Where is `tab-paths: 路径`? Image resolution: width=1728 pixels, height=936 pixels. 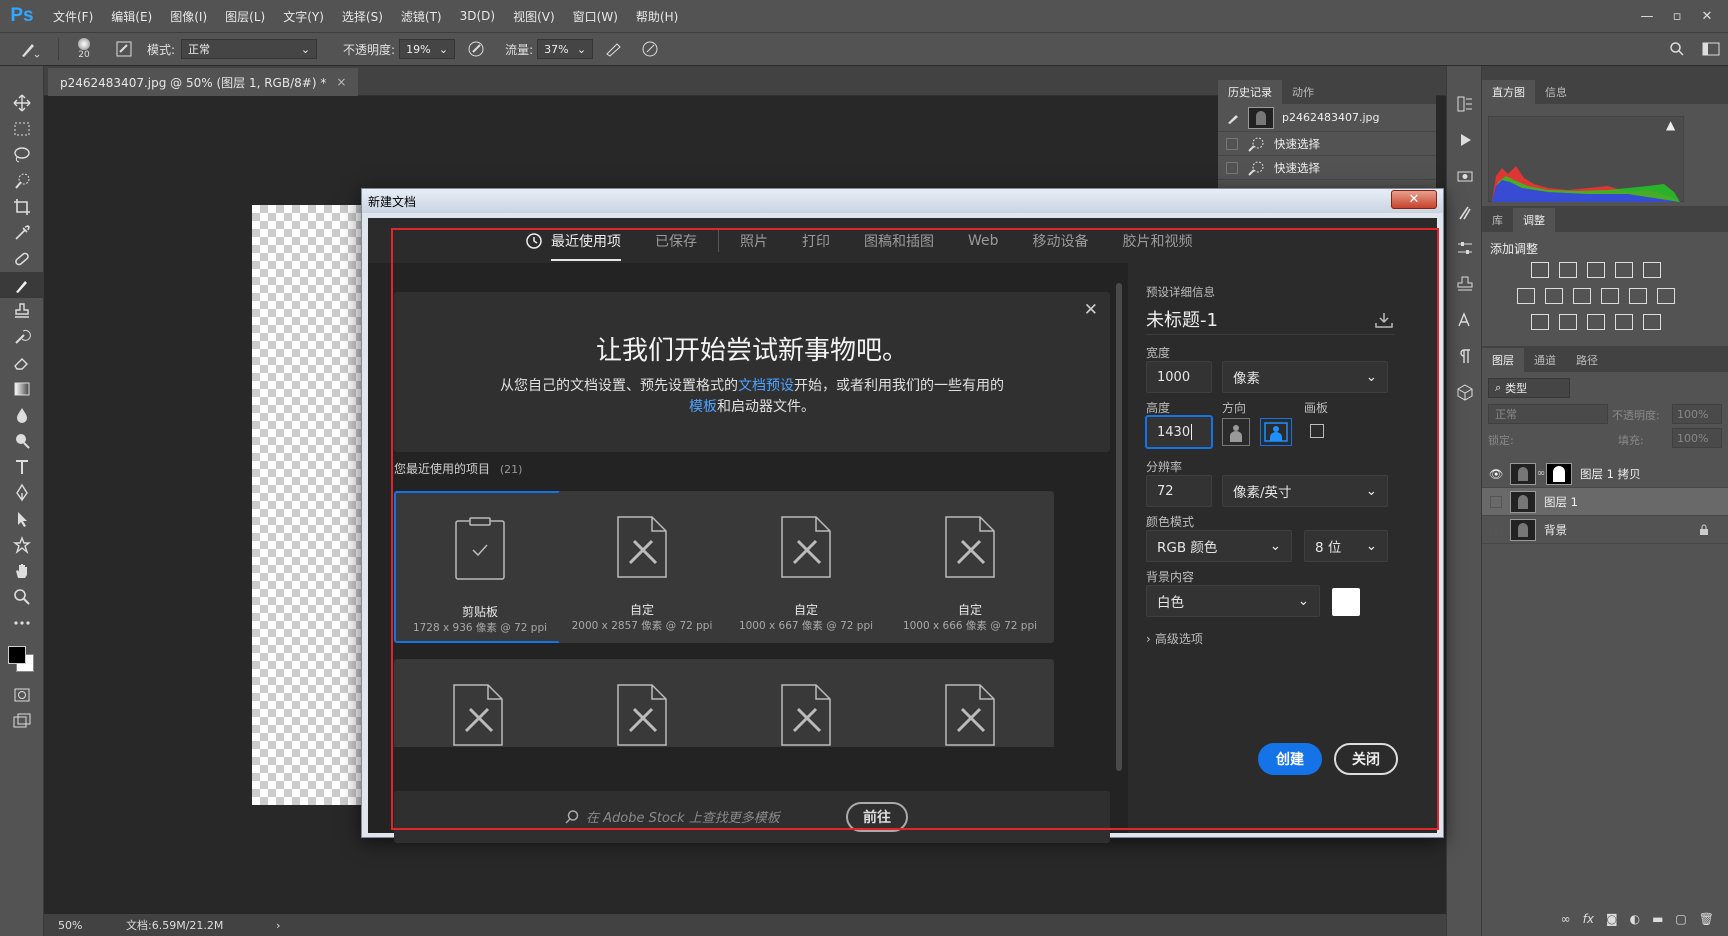 tab-paths: 路径 is located at coordinates (1587, 360).